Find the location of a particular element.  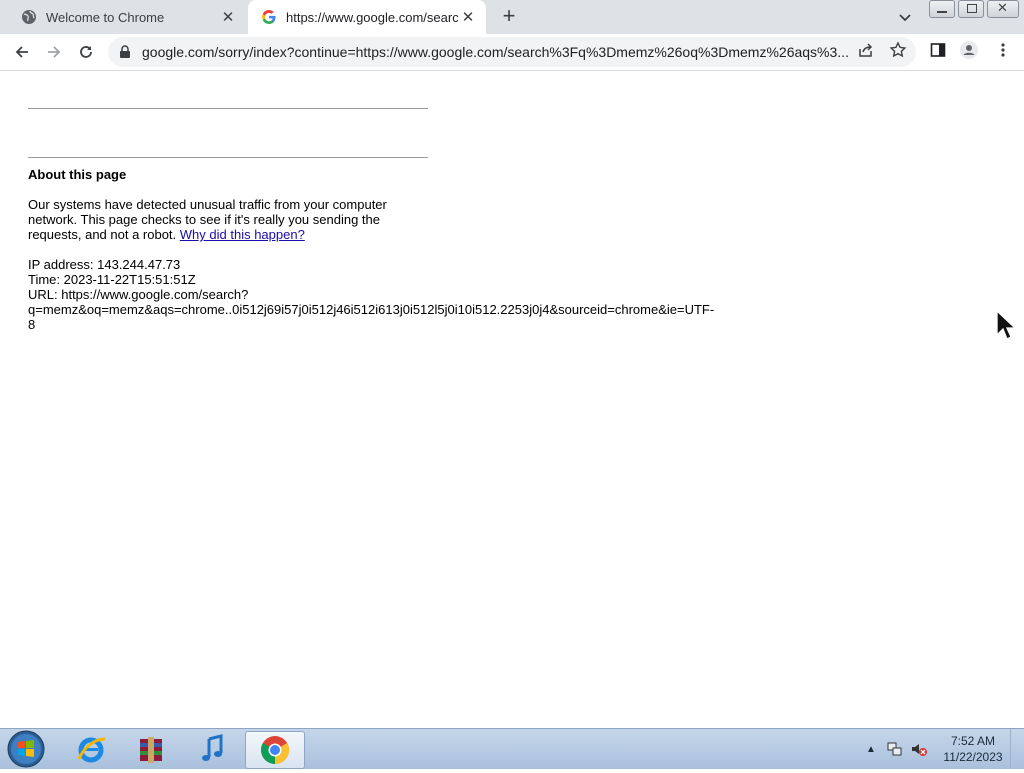

tab-welcome: Welcome to Chrome ✕ is located at coordinates (127, 17).